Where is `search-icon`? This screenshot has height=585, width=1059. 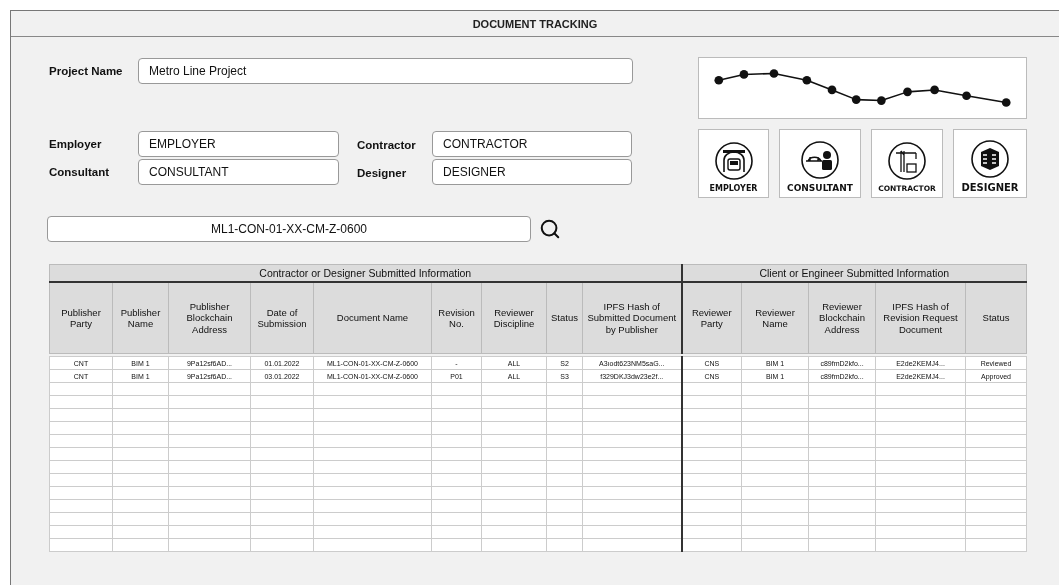 search-icon is located at coordinates (550, 229).